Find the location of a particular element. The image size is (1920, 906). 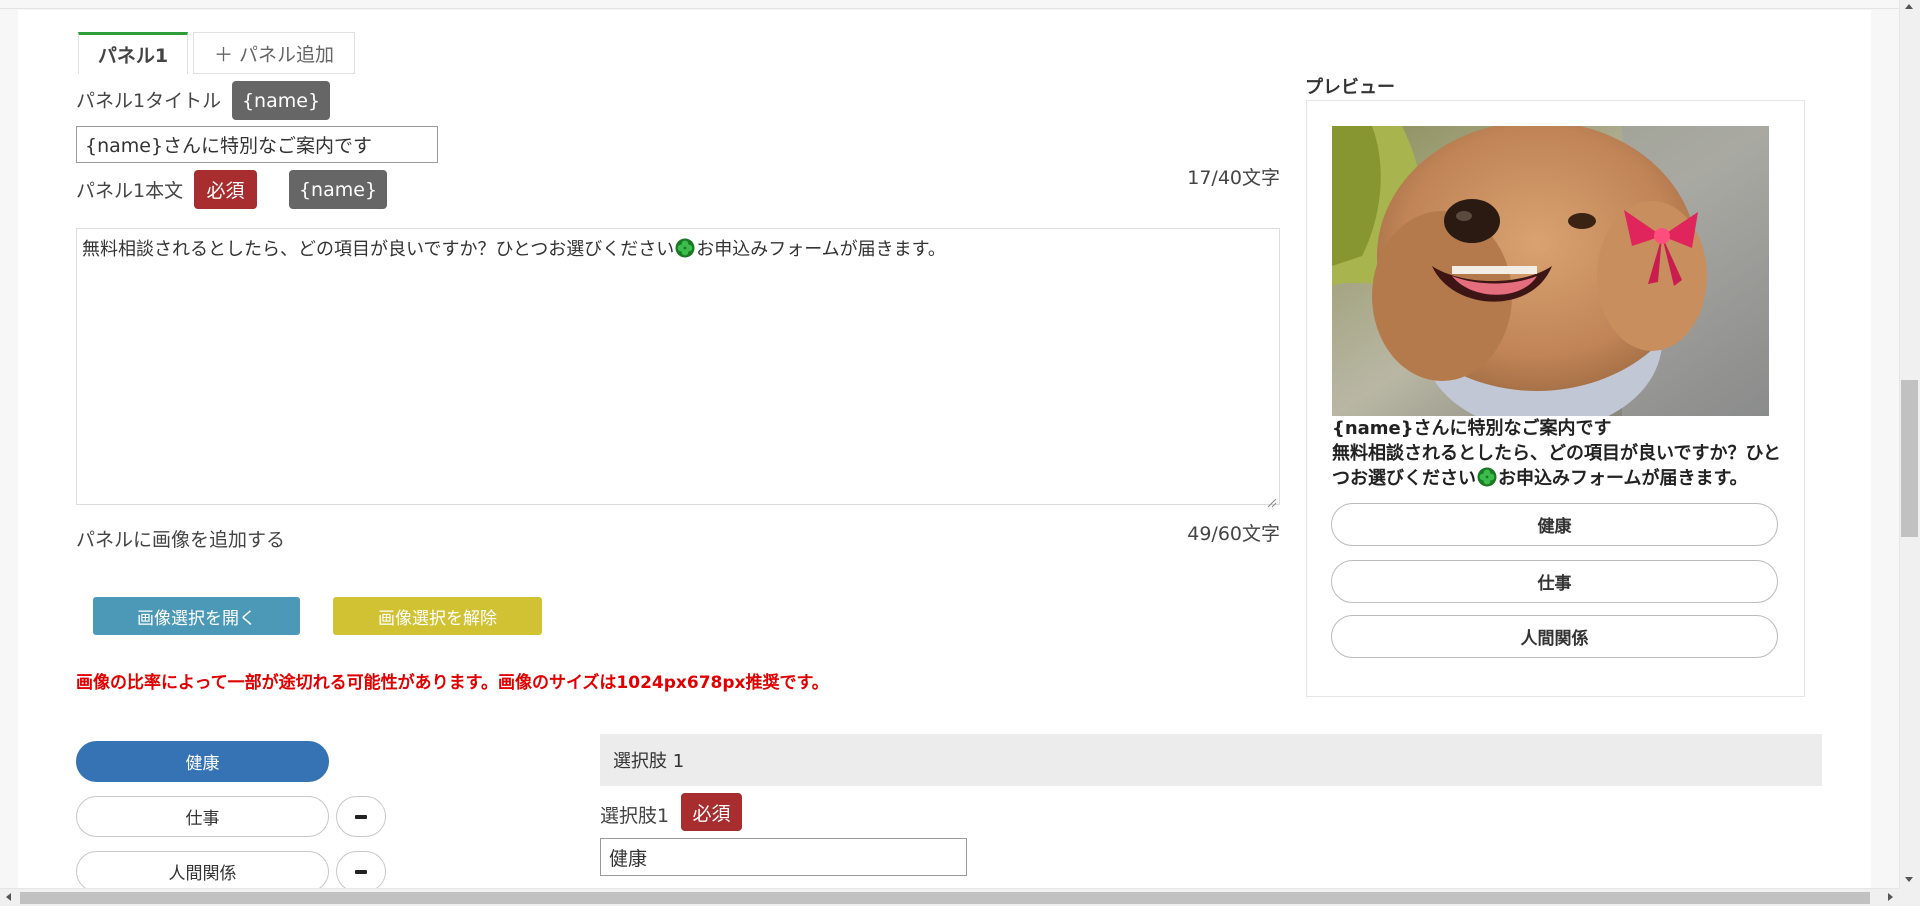

scroll-right-icon is located at coordinates (1890, 897).